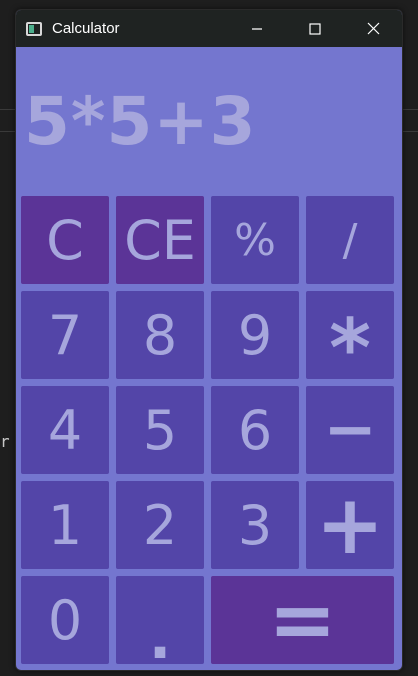  I want to click on maximize-icon, so click(315, 28).